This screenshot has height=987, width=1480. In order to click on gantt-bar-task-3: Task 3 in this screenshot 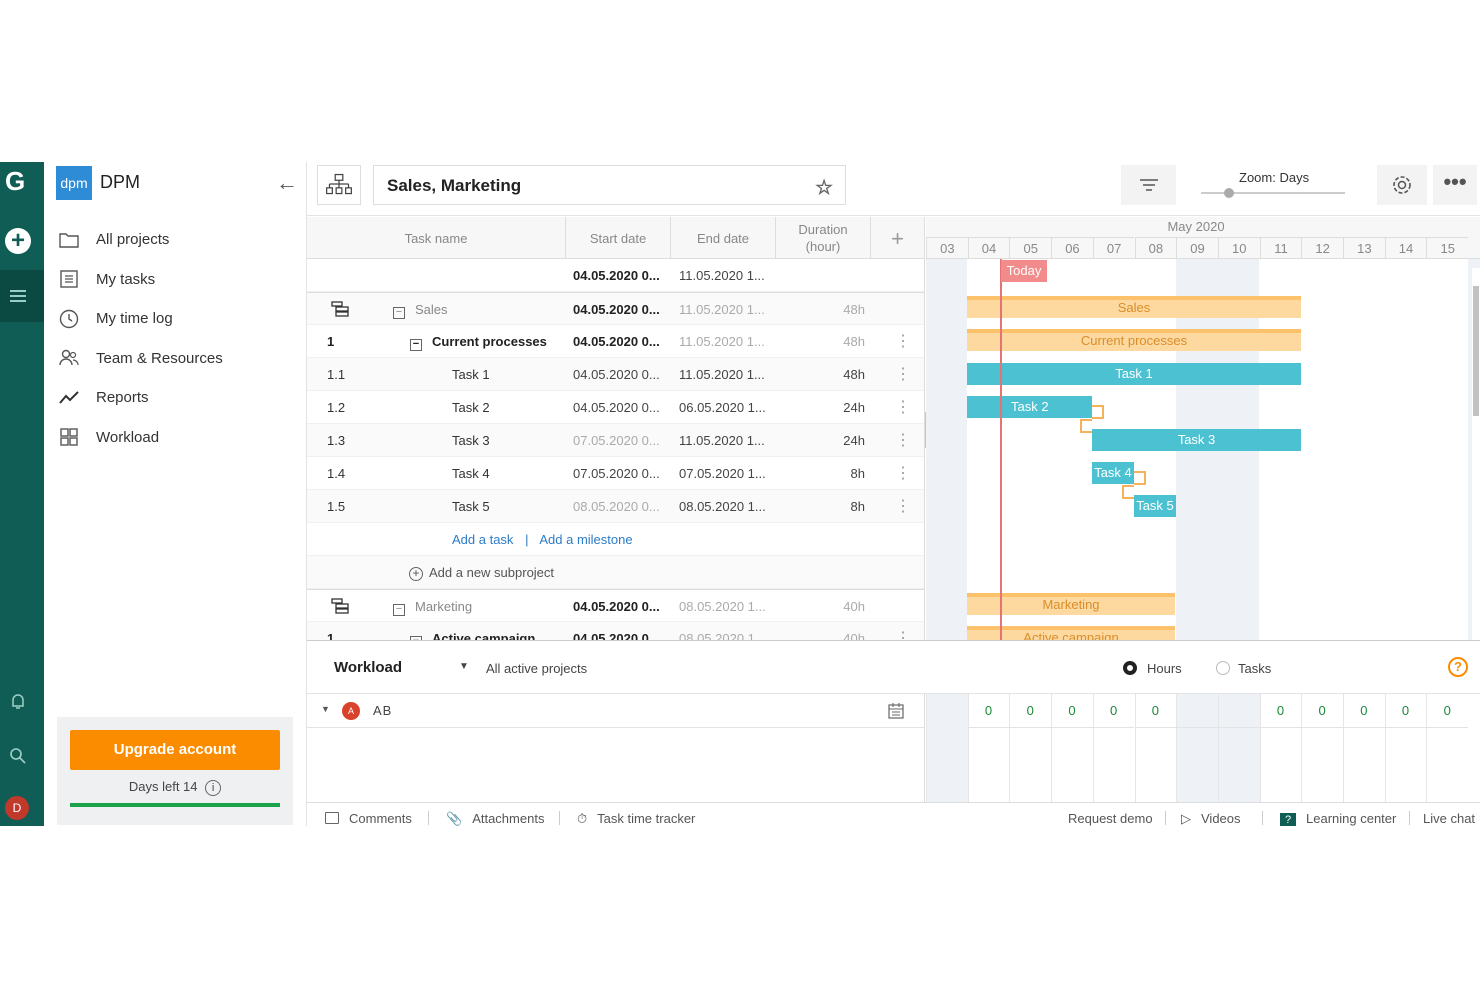, I will do `click(1196, 440)`.